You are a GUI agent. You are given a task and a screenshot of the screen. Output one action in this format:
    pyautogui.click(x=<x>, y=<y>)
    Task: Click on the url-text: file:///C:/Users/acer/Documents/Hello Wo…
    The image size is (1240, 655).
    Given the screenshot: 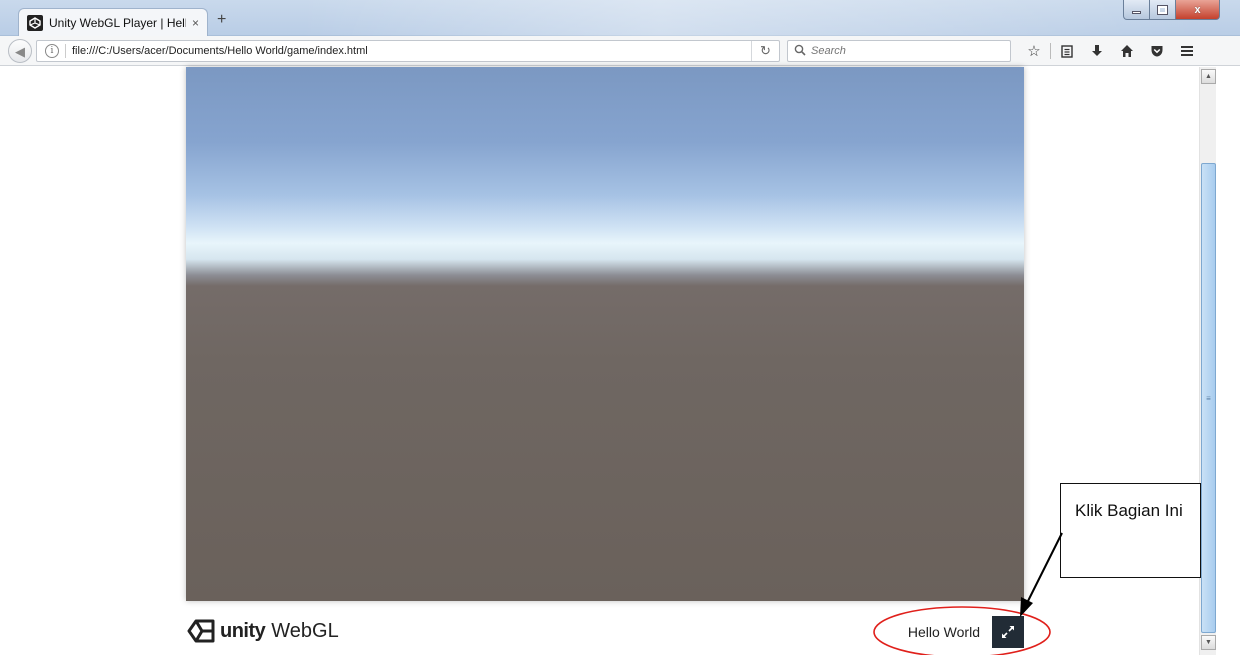 What is the action you would take?
    pyautogui.click(x=411, y=51)
    